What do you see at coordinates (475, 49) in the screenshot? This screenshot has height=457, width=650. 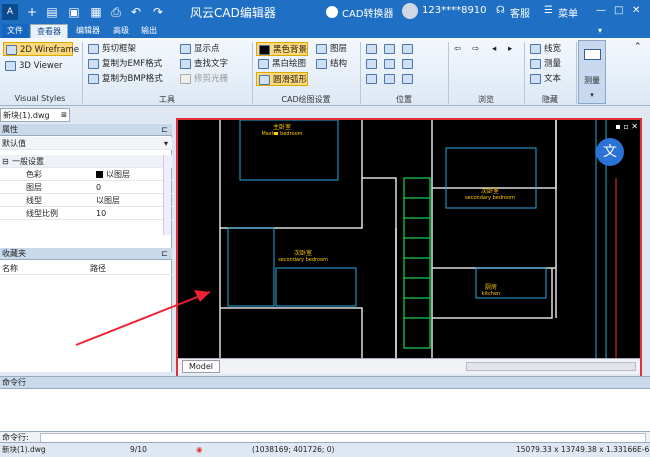 I see `forward-button: ⇨` at bounding box center [475, 49].